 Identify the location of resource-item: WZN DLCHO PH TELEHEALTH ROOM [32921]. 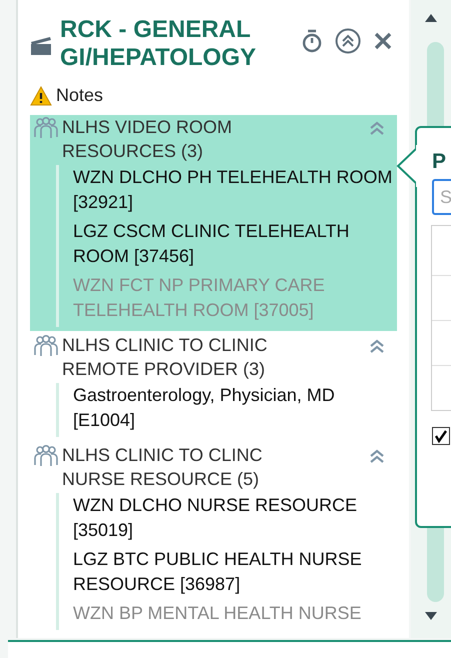
(233, 192).